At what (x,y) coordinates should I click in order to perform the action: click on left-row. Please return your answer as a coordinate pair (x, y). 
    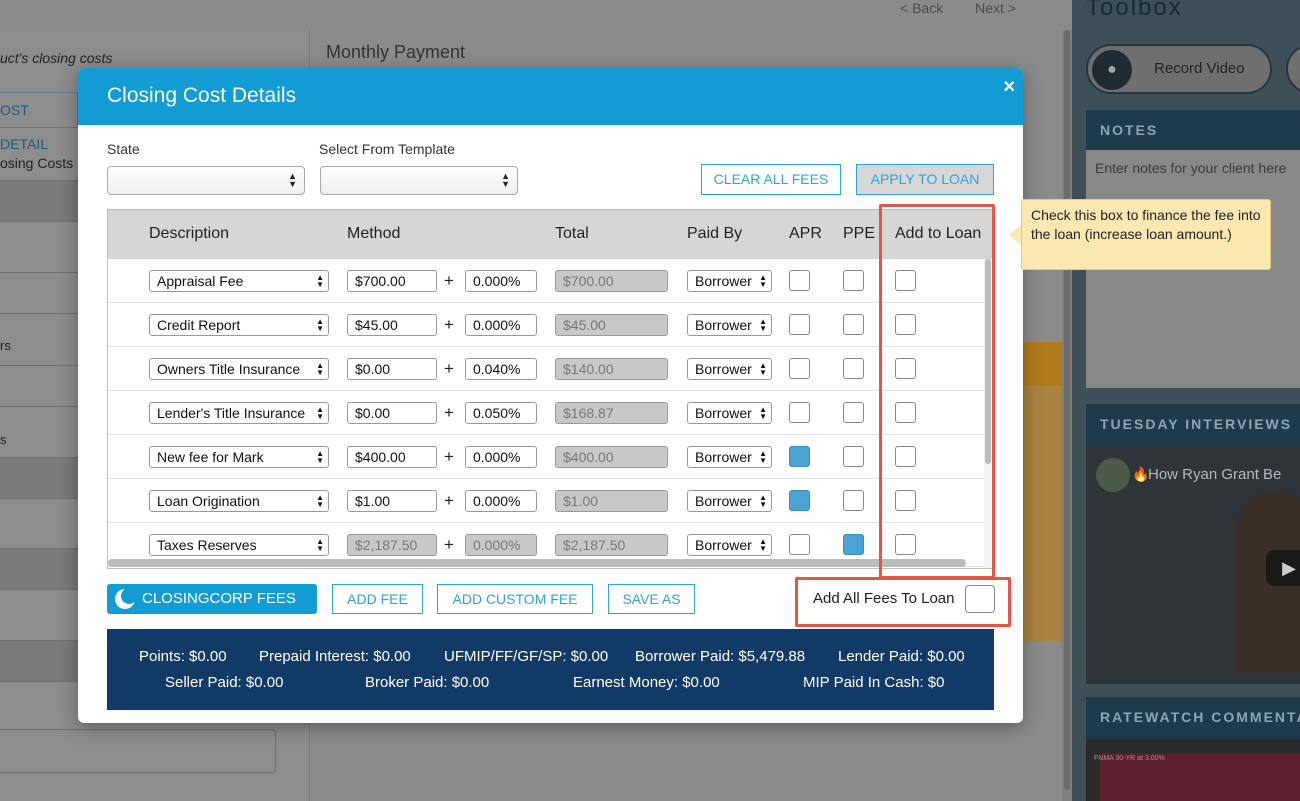
    Looking at the image, I should click on (39, 201).